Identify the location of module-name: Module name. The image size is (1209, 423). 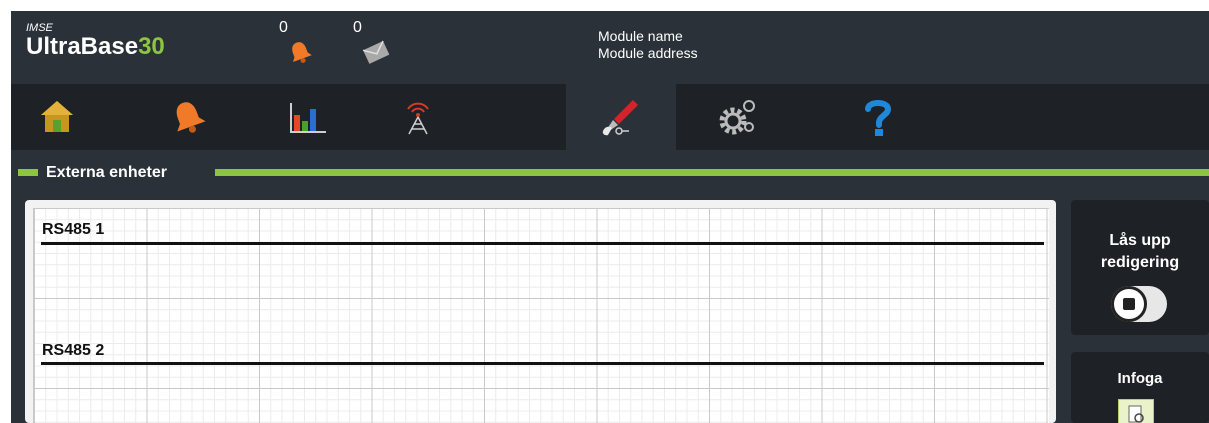
(640, 36).